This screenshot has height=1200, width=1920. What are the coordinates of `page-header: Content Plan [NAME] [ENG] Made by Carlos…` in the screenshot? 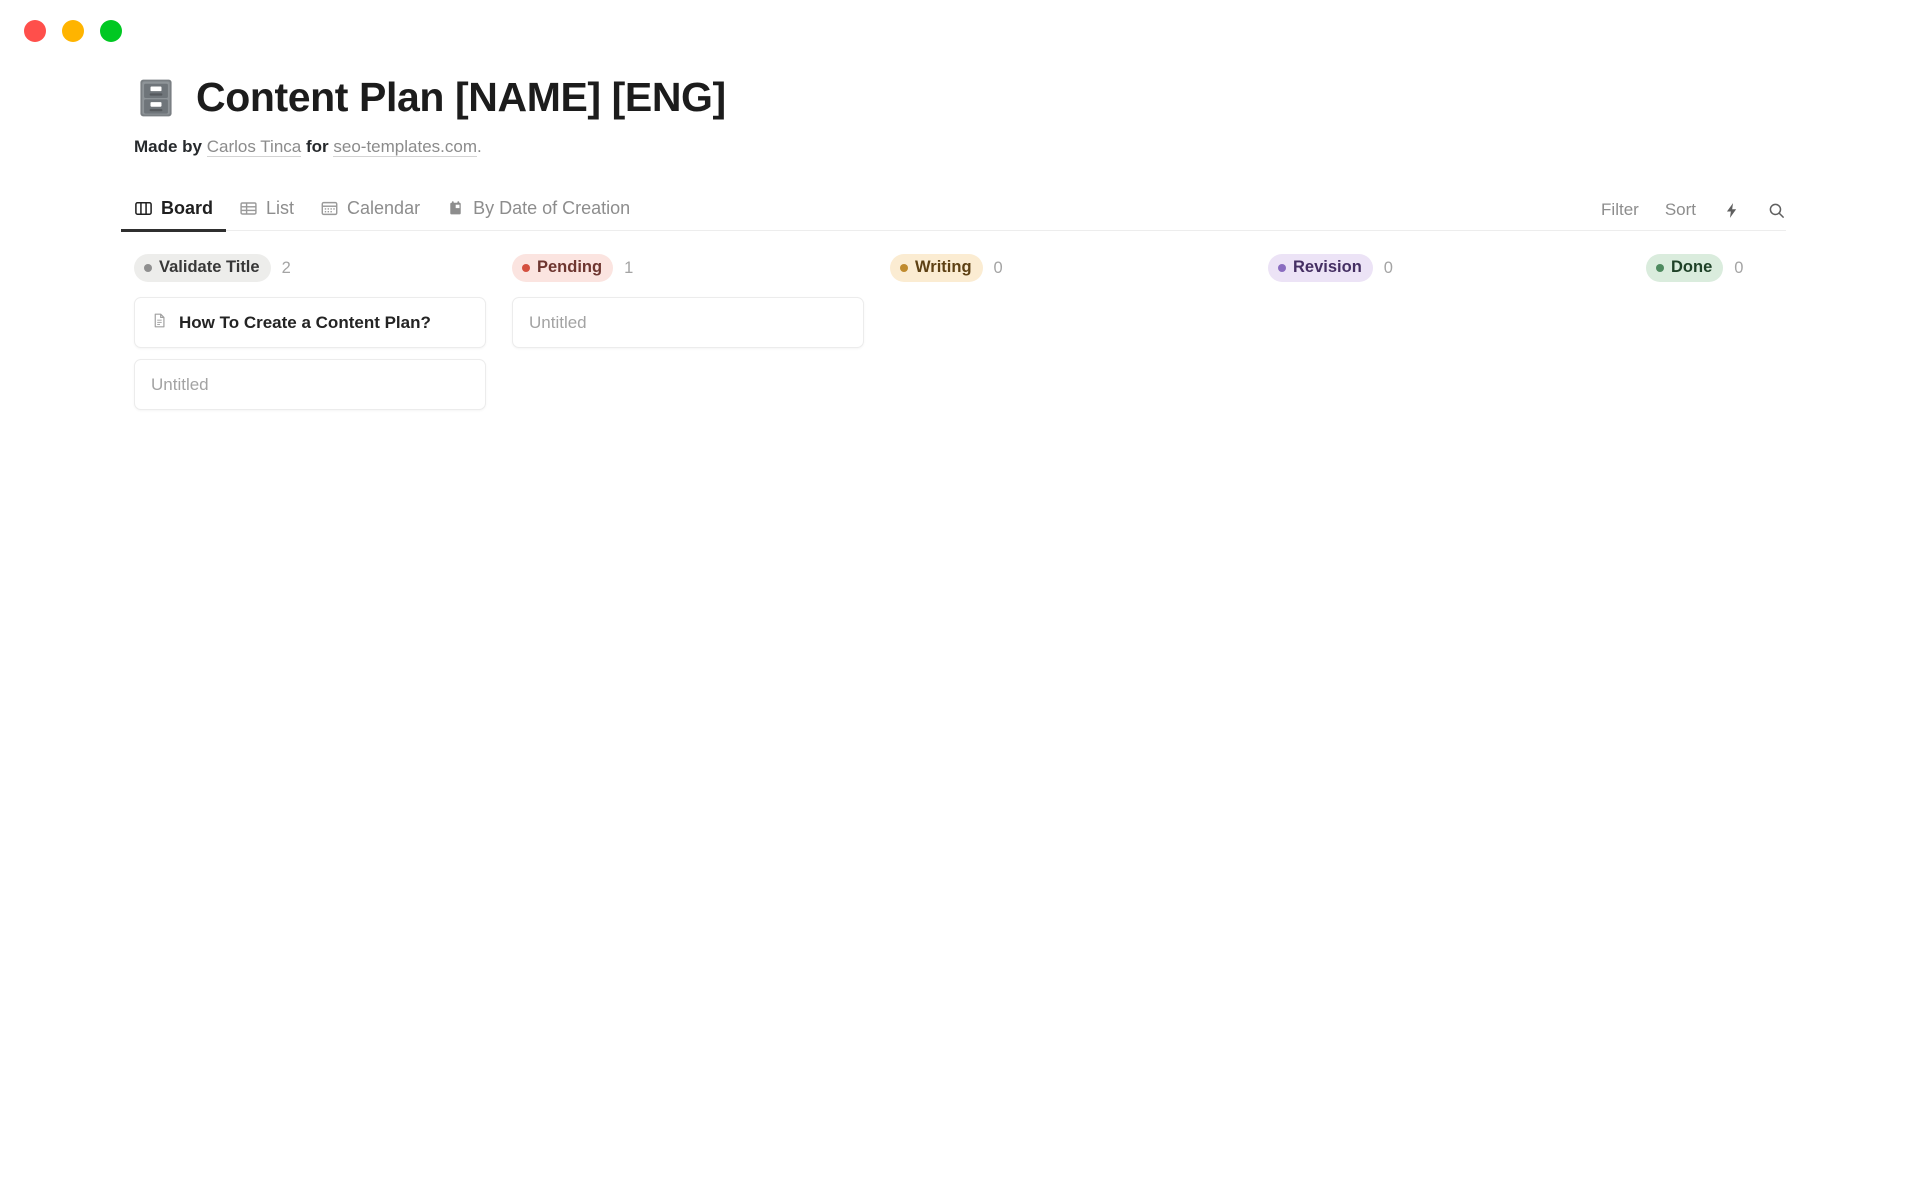 It's located at (960, 115).